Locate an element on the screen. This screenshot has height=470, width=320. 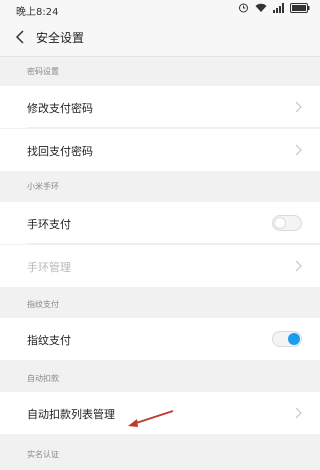
section-header-label: 密码设置 is located at coordinates (43, 71).